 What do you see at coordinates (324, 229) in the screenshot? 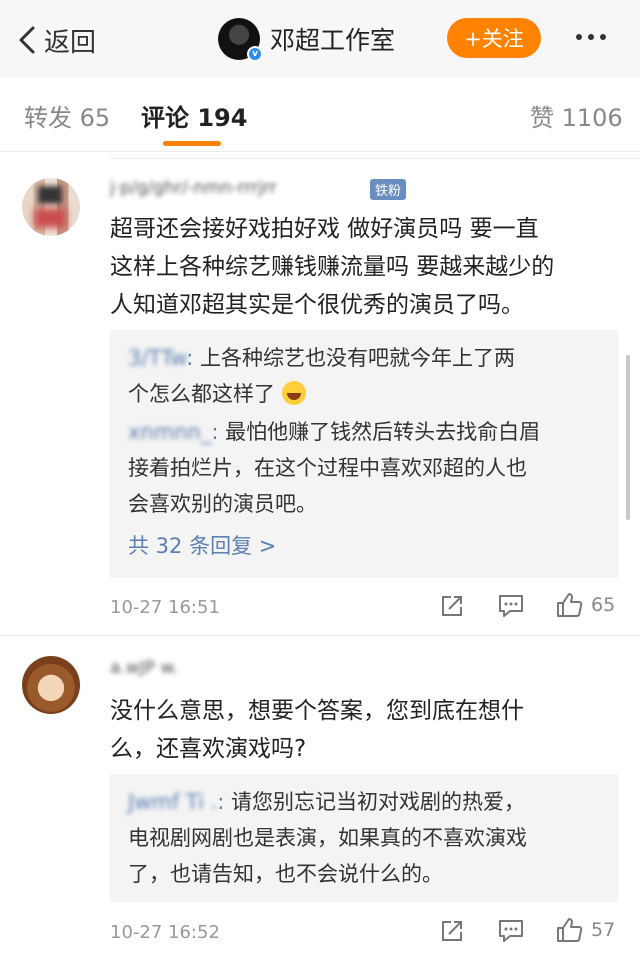
I see `comment-text-line: 超哥还会接好戏拍好戏 做好演员吗 要一直` at bounding box center [324, 229].